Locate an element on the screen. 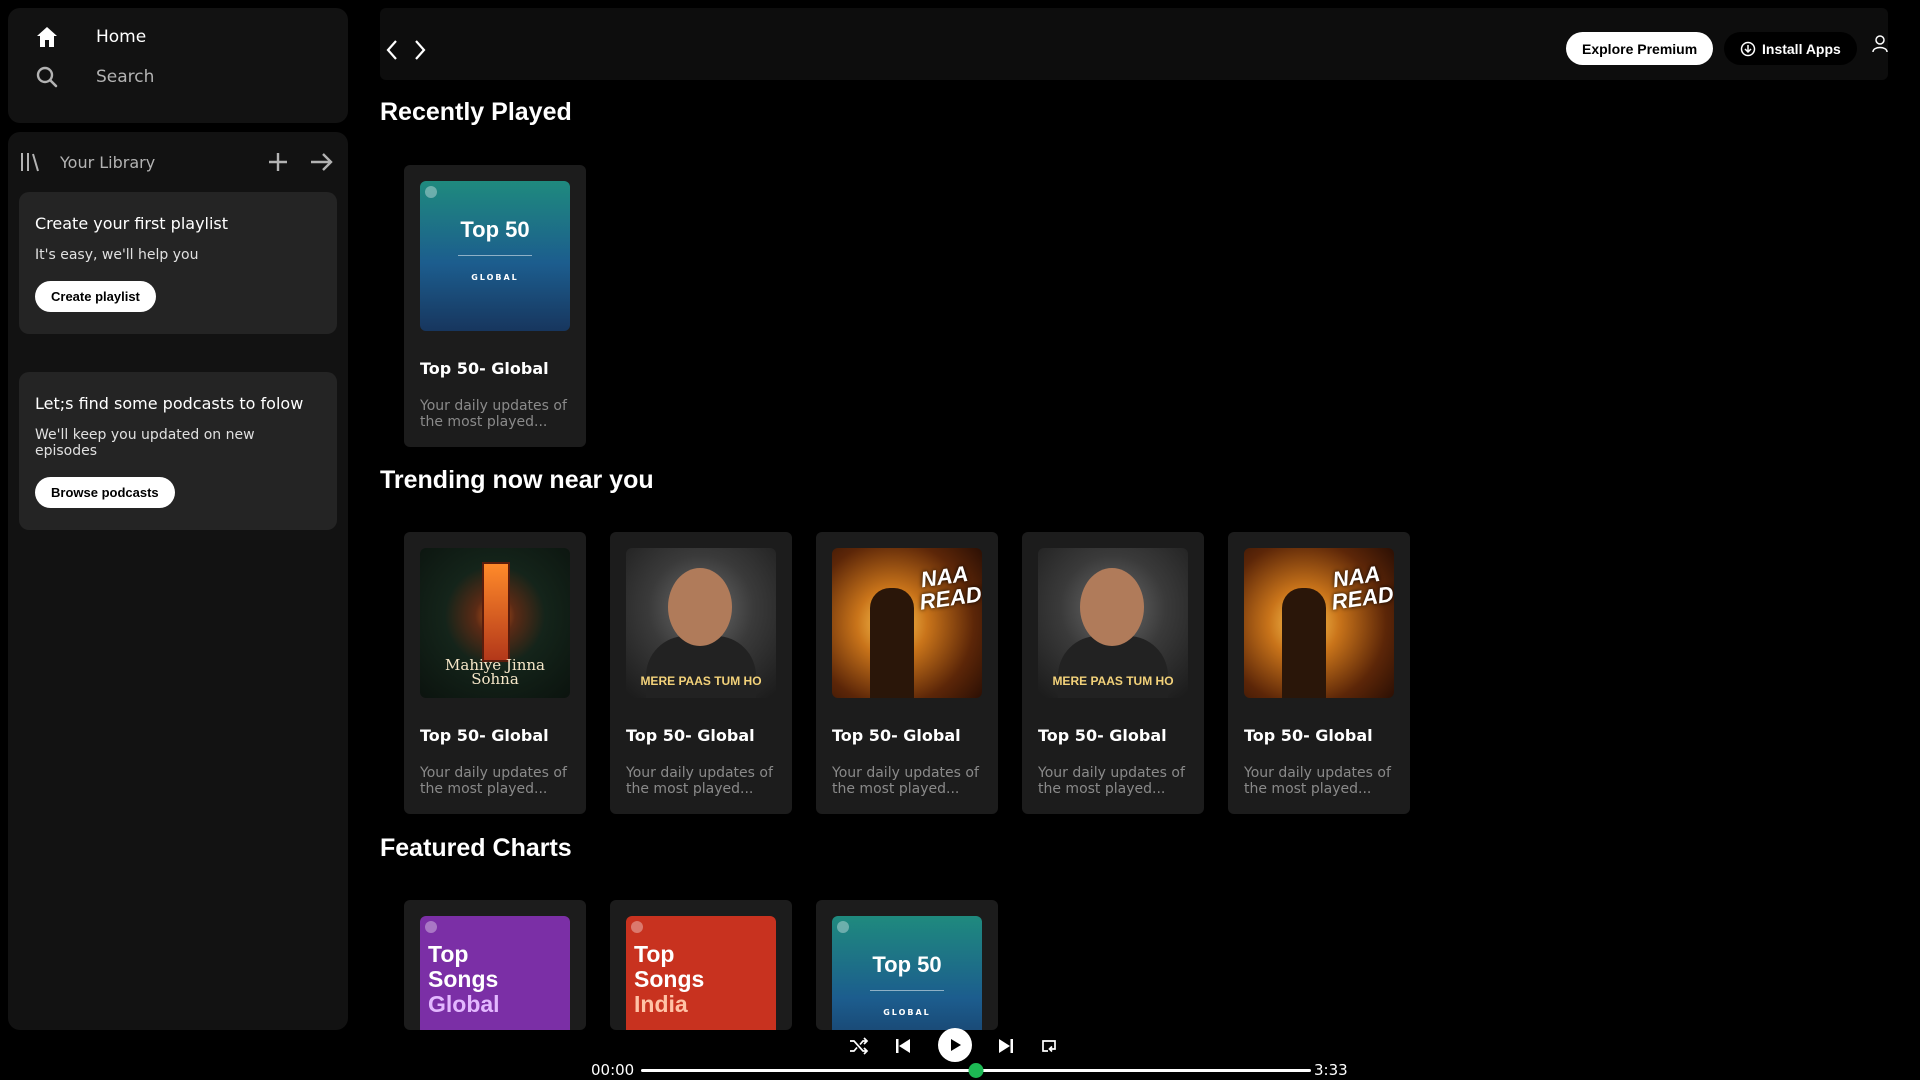 The width and height of the screenshot is (1920, 1080). cover-title: Top Songs Global is located at coordinates (464, 979).